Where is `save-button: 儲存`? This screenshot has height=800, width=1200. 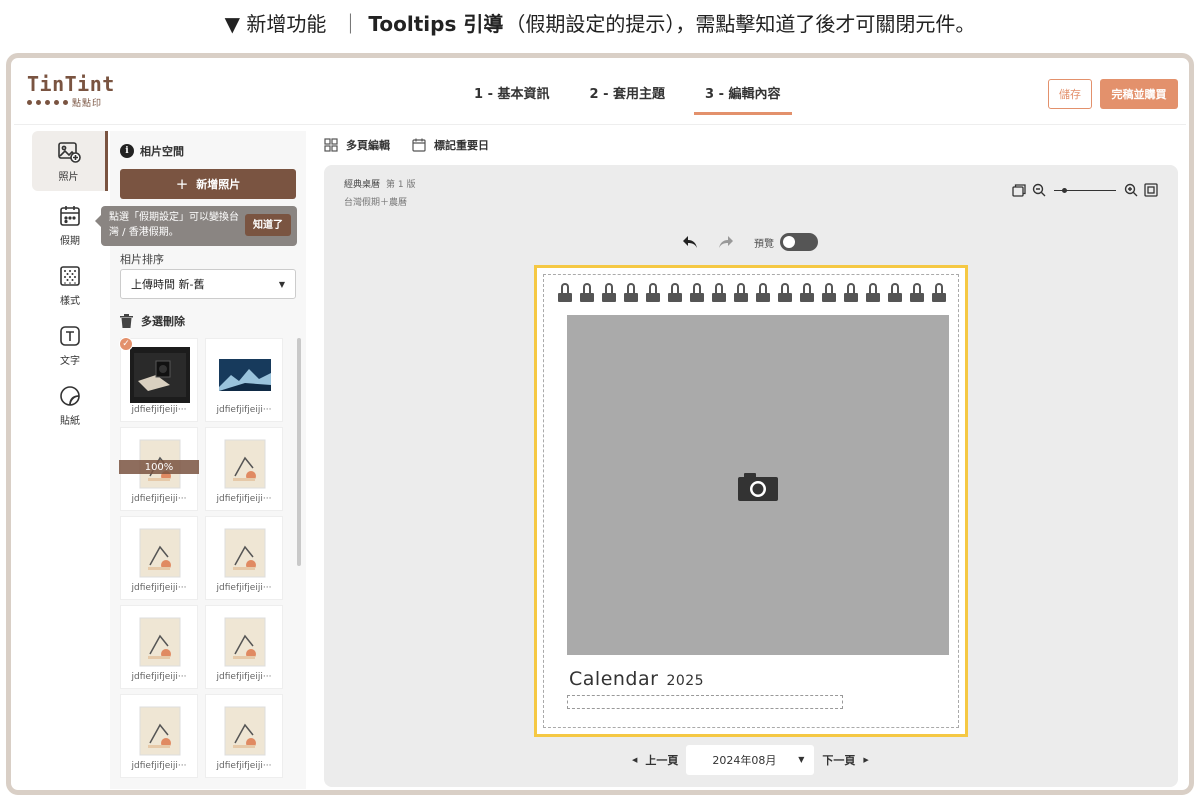 save-button: 儲存 is located at coordinates (1070, 94).